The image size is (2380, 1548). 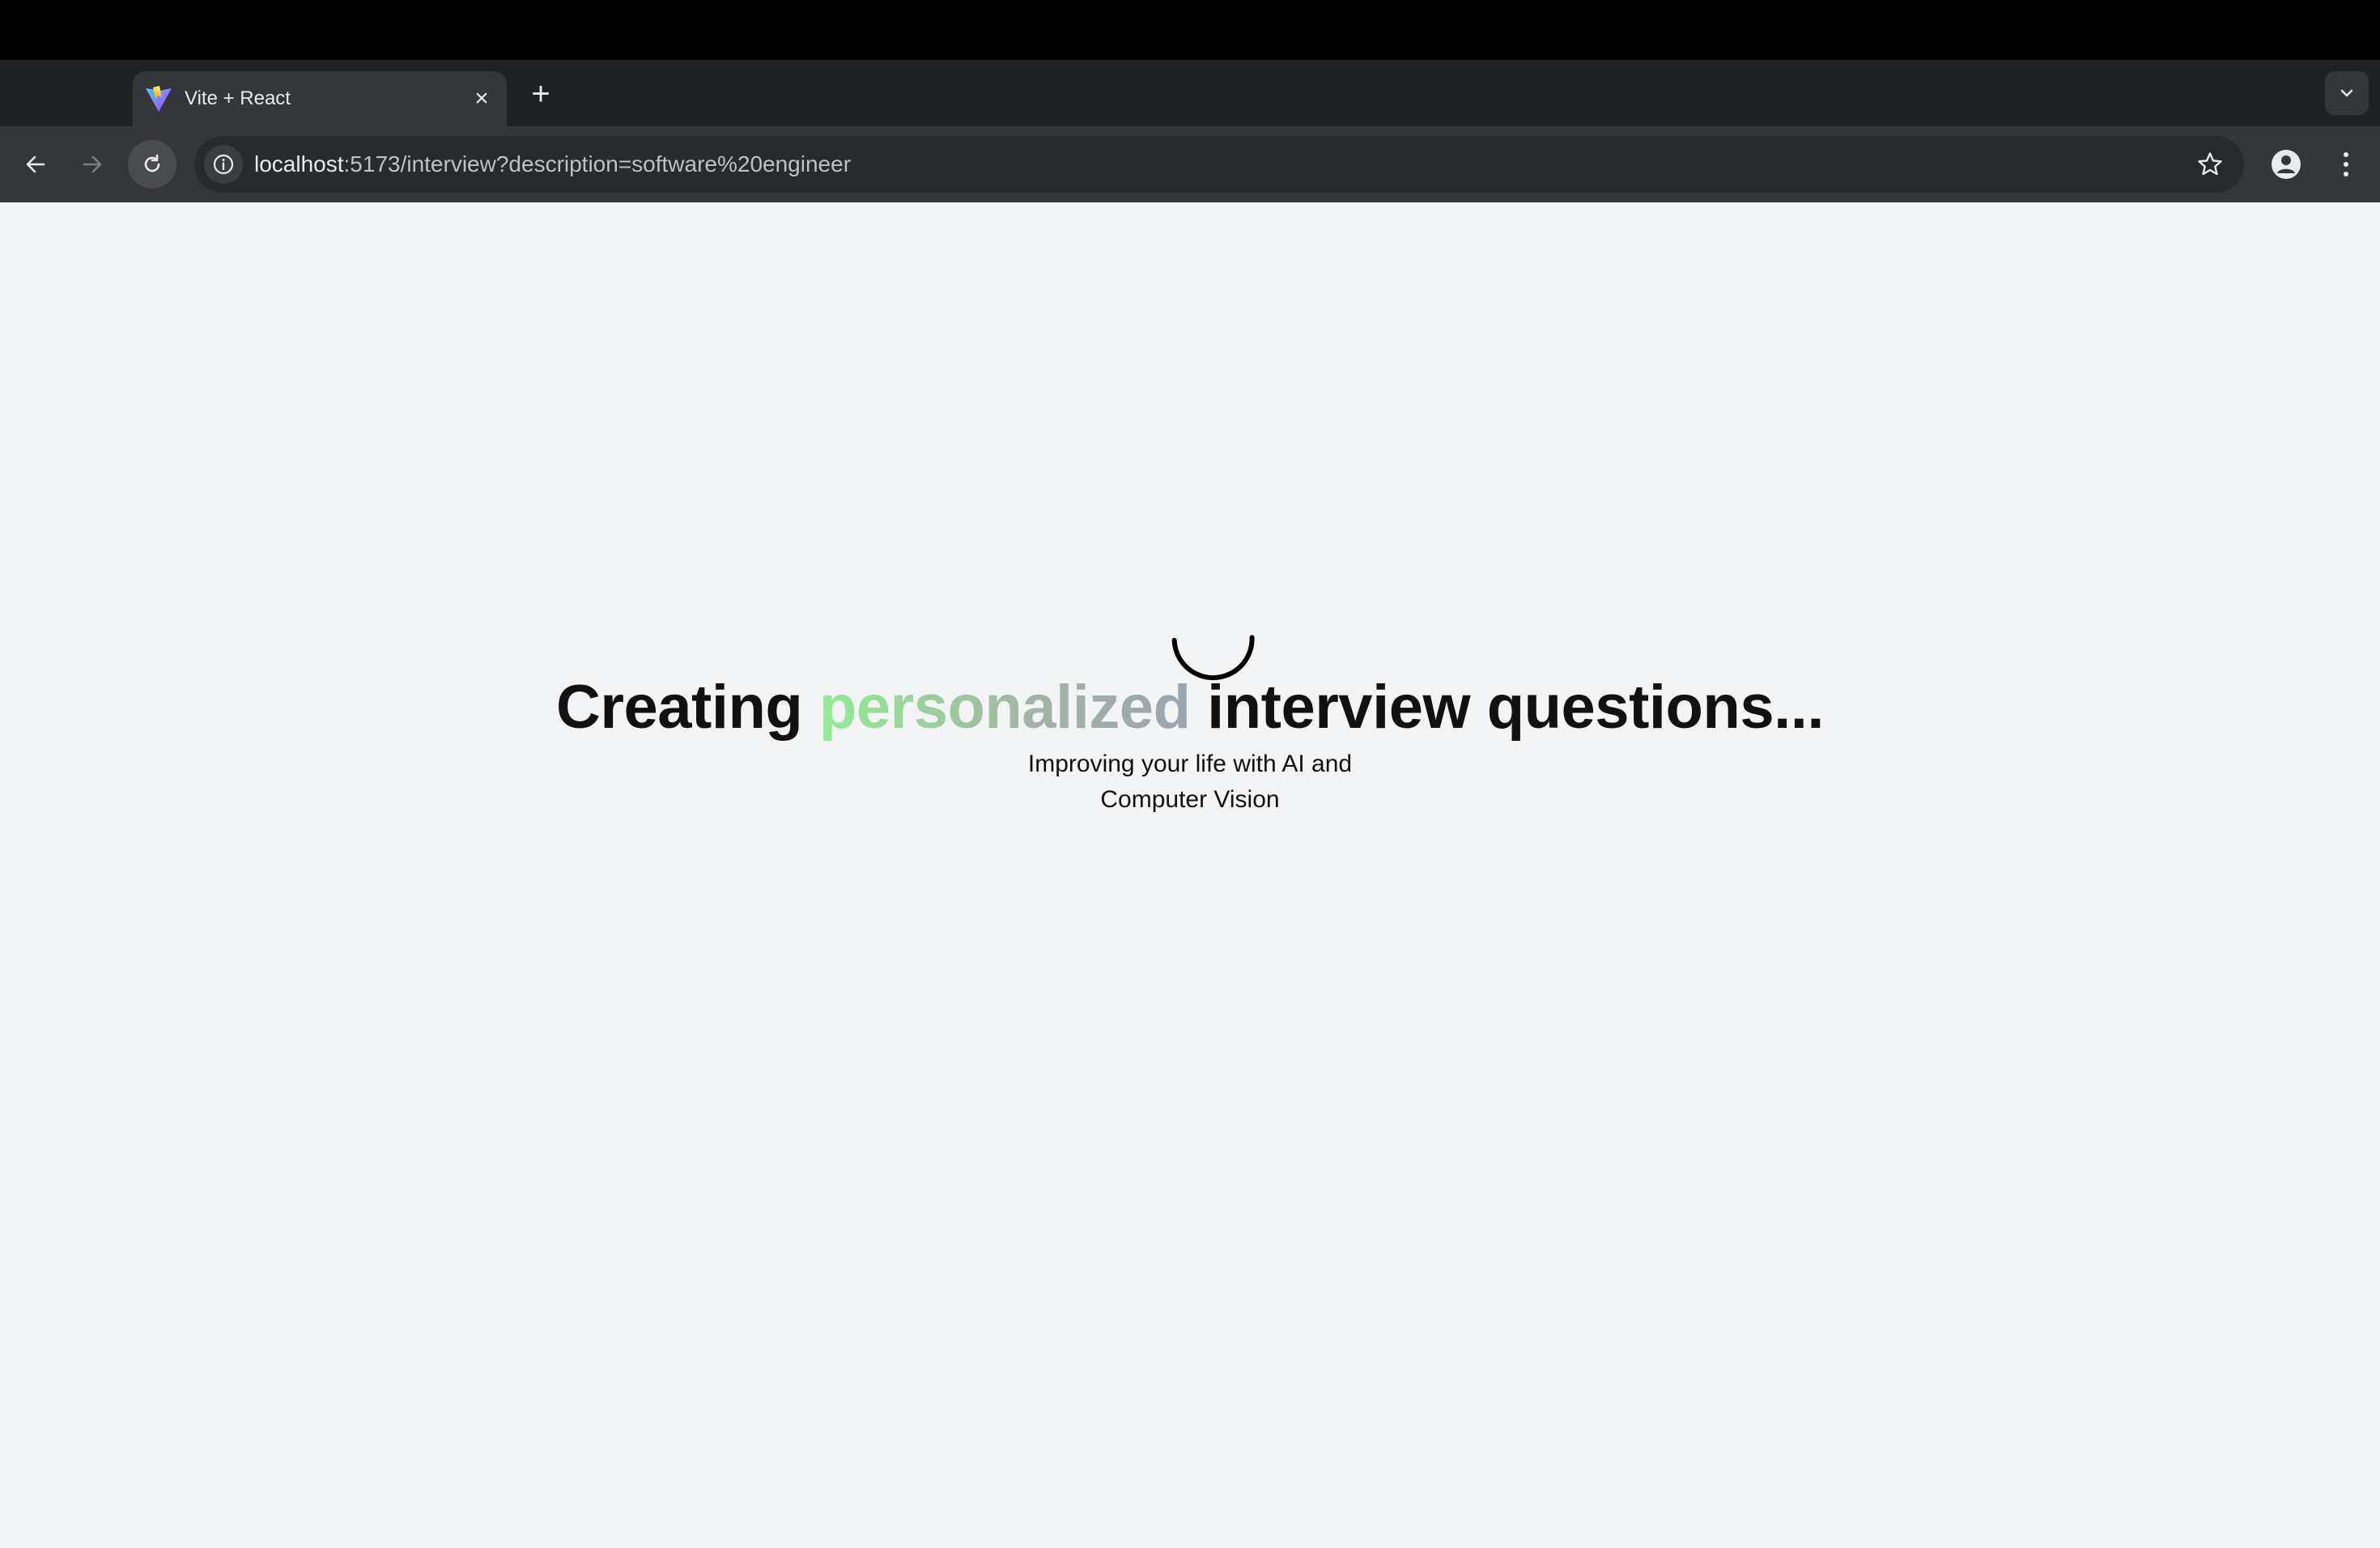 What do you see at coordinates (482, 99) in the screenshot?
I see `close-icon: ×` at bounding box center [482, 99].